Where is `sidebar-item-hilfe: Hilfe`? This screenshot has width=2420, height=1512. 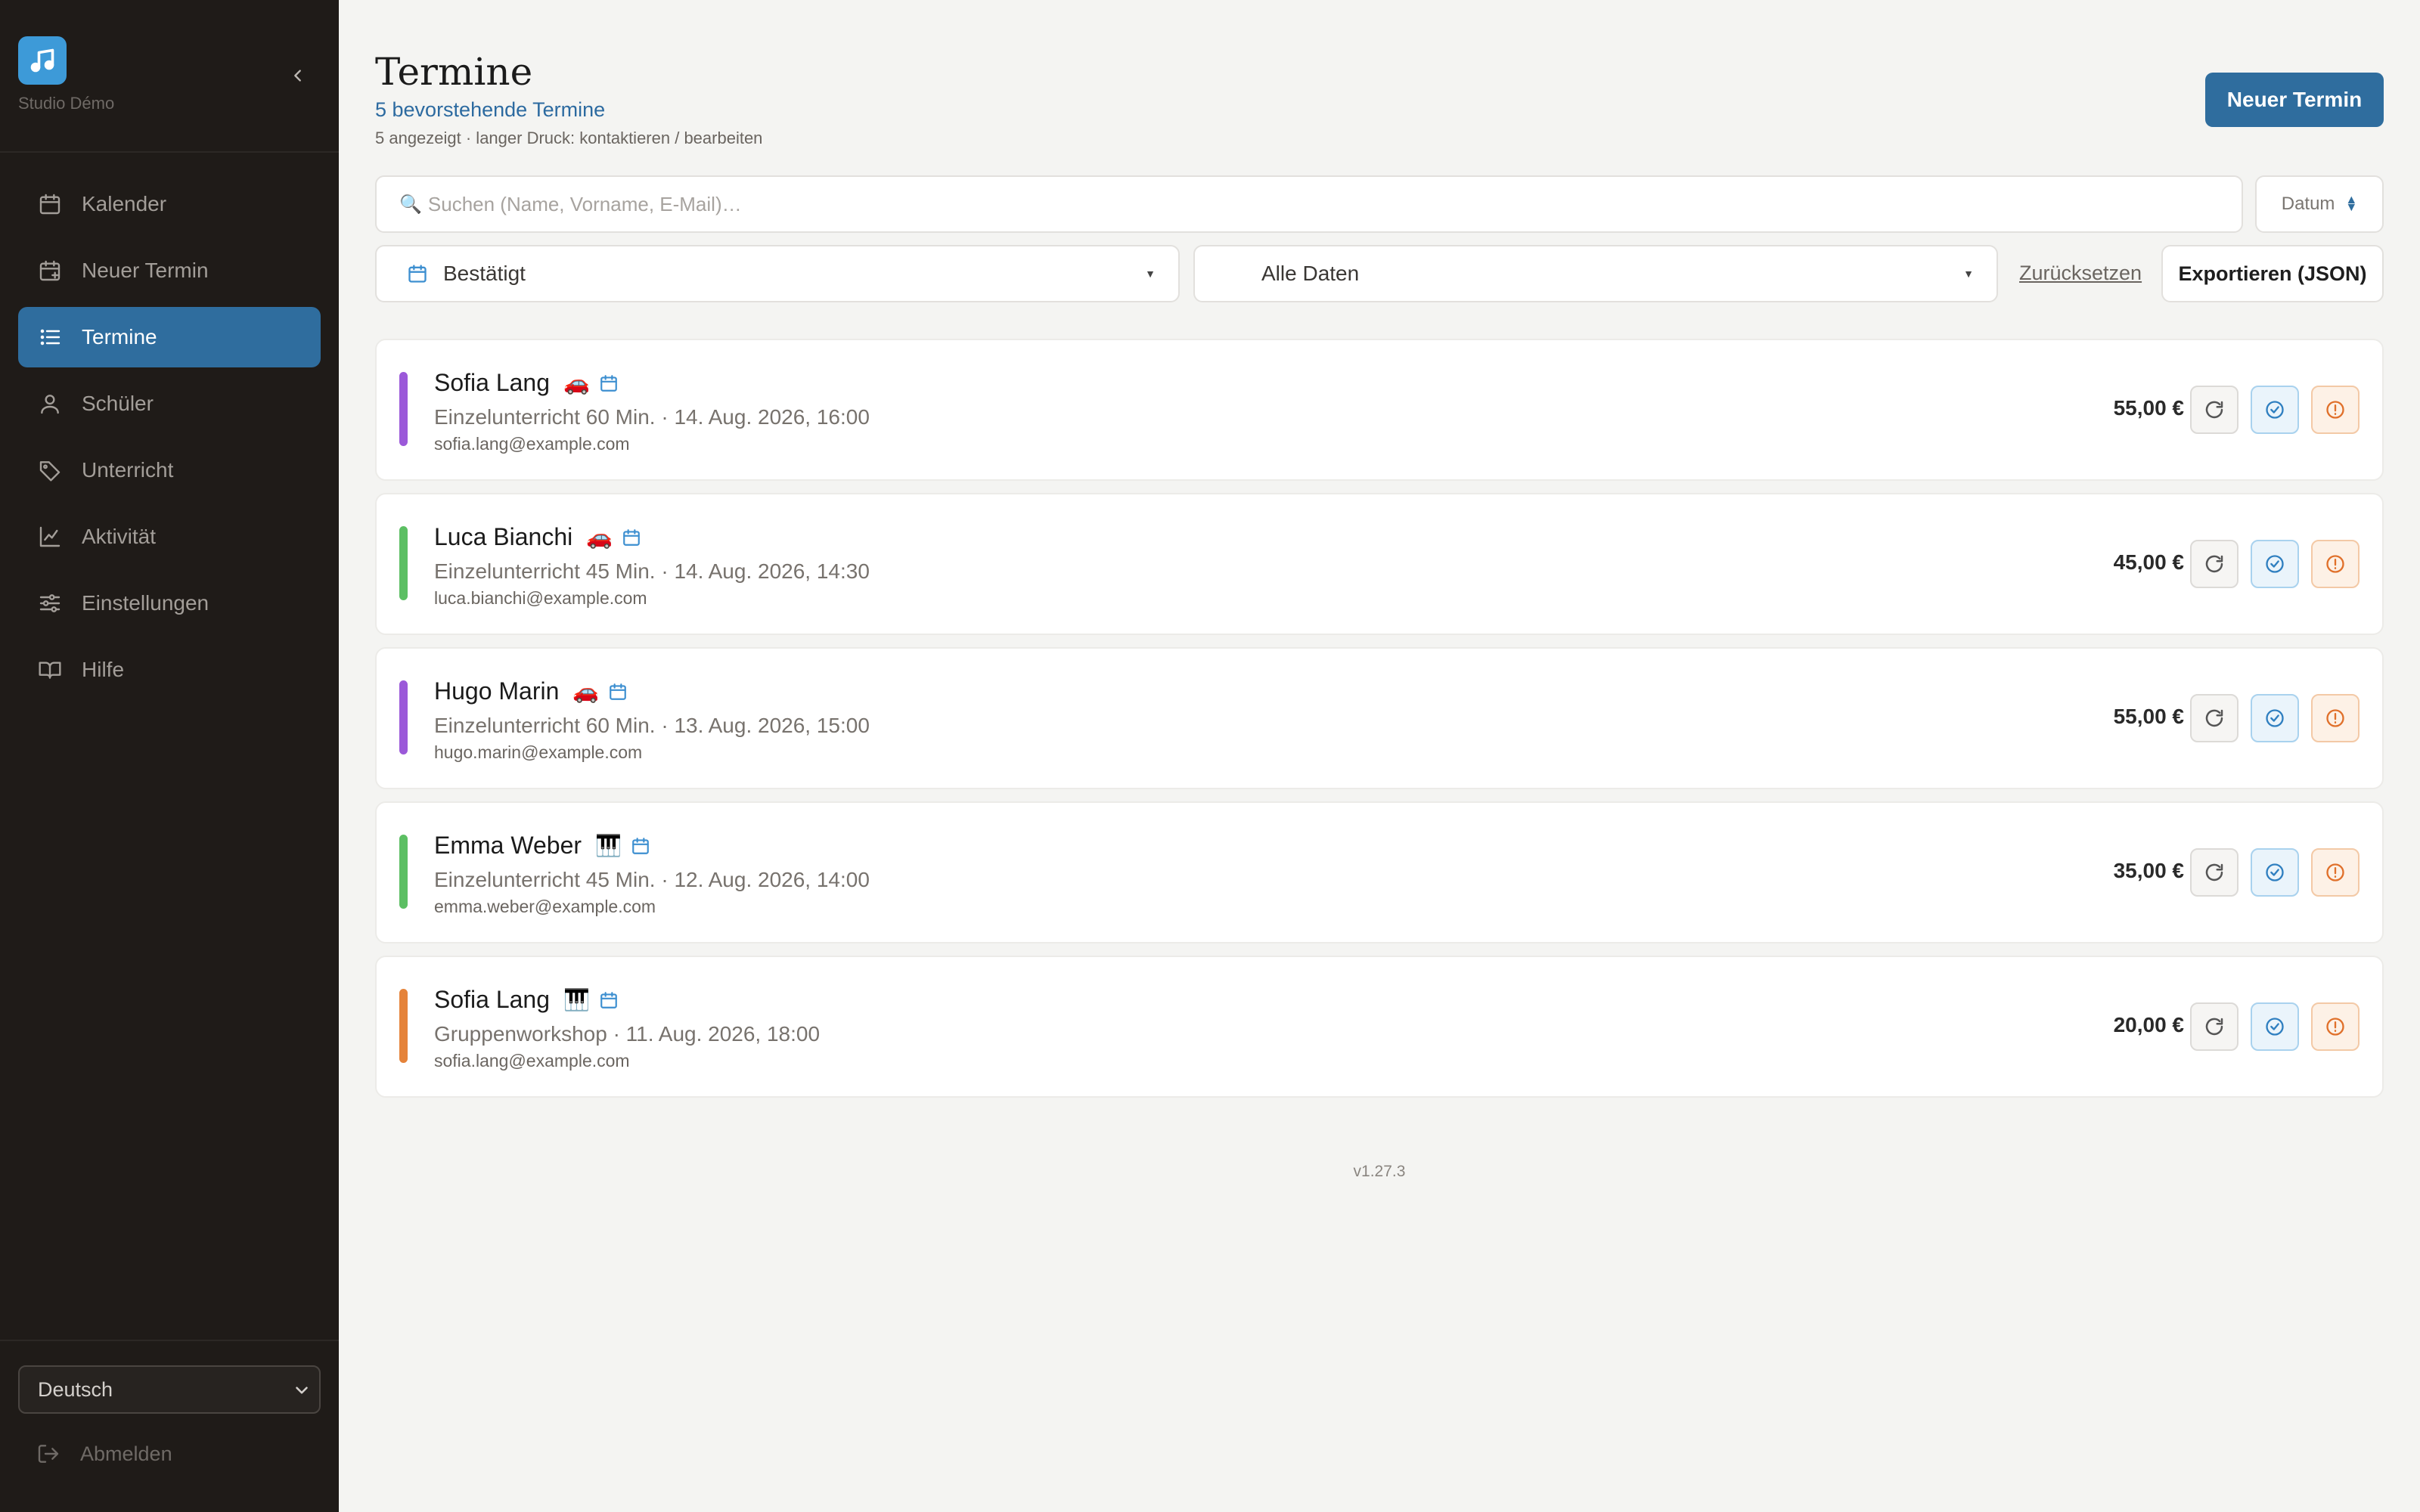 sidebar-item-hilfe: Hilfe is located at coordinates (169, 670).